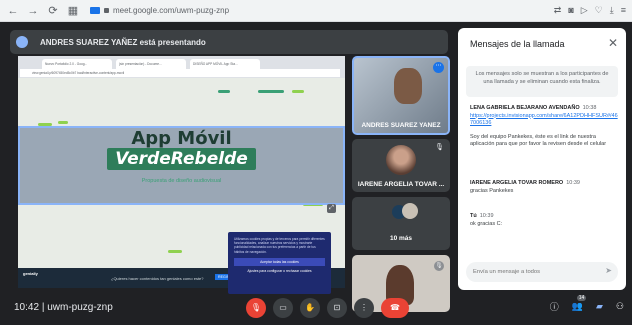  I want to click on lock-icon, so click(106, 10).